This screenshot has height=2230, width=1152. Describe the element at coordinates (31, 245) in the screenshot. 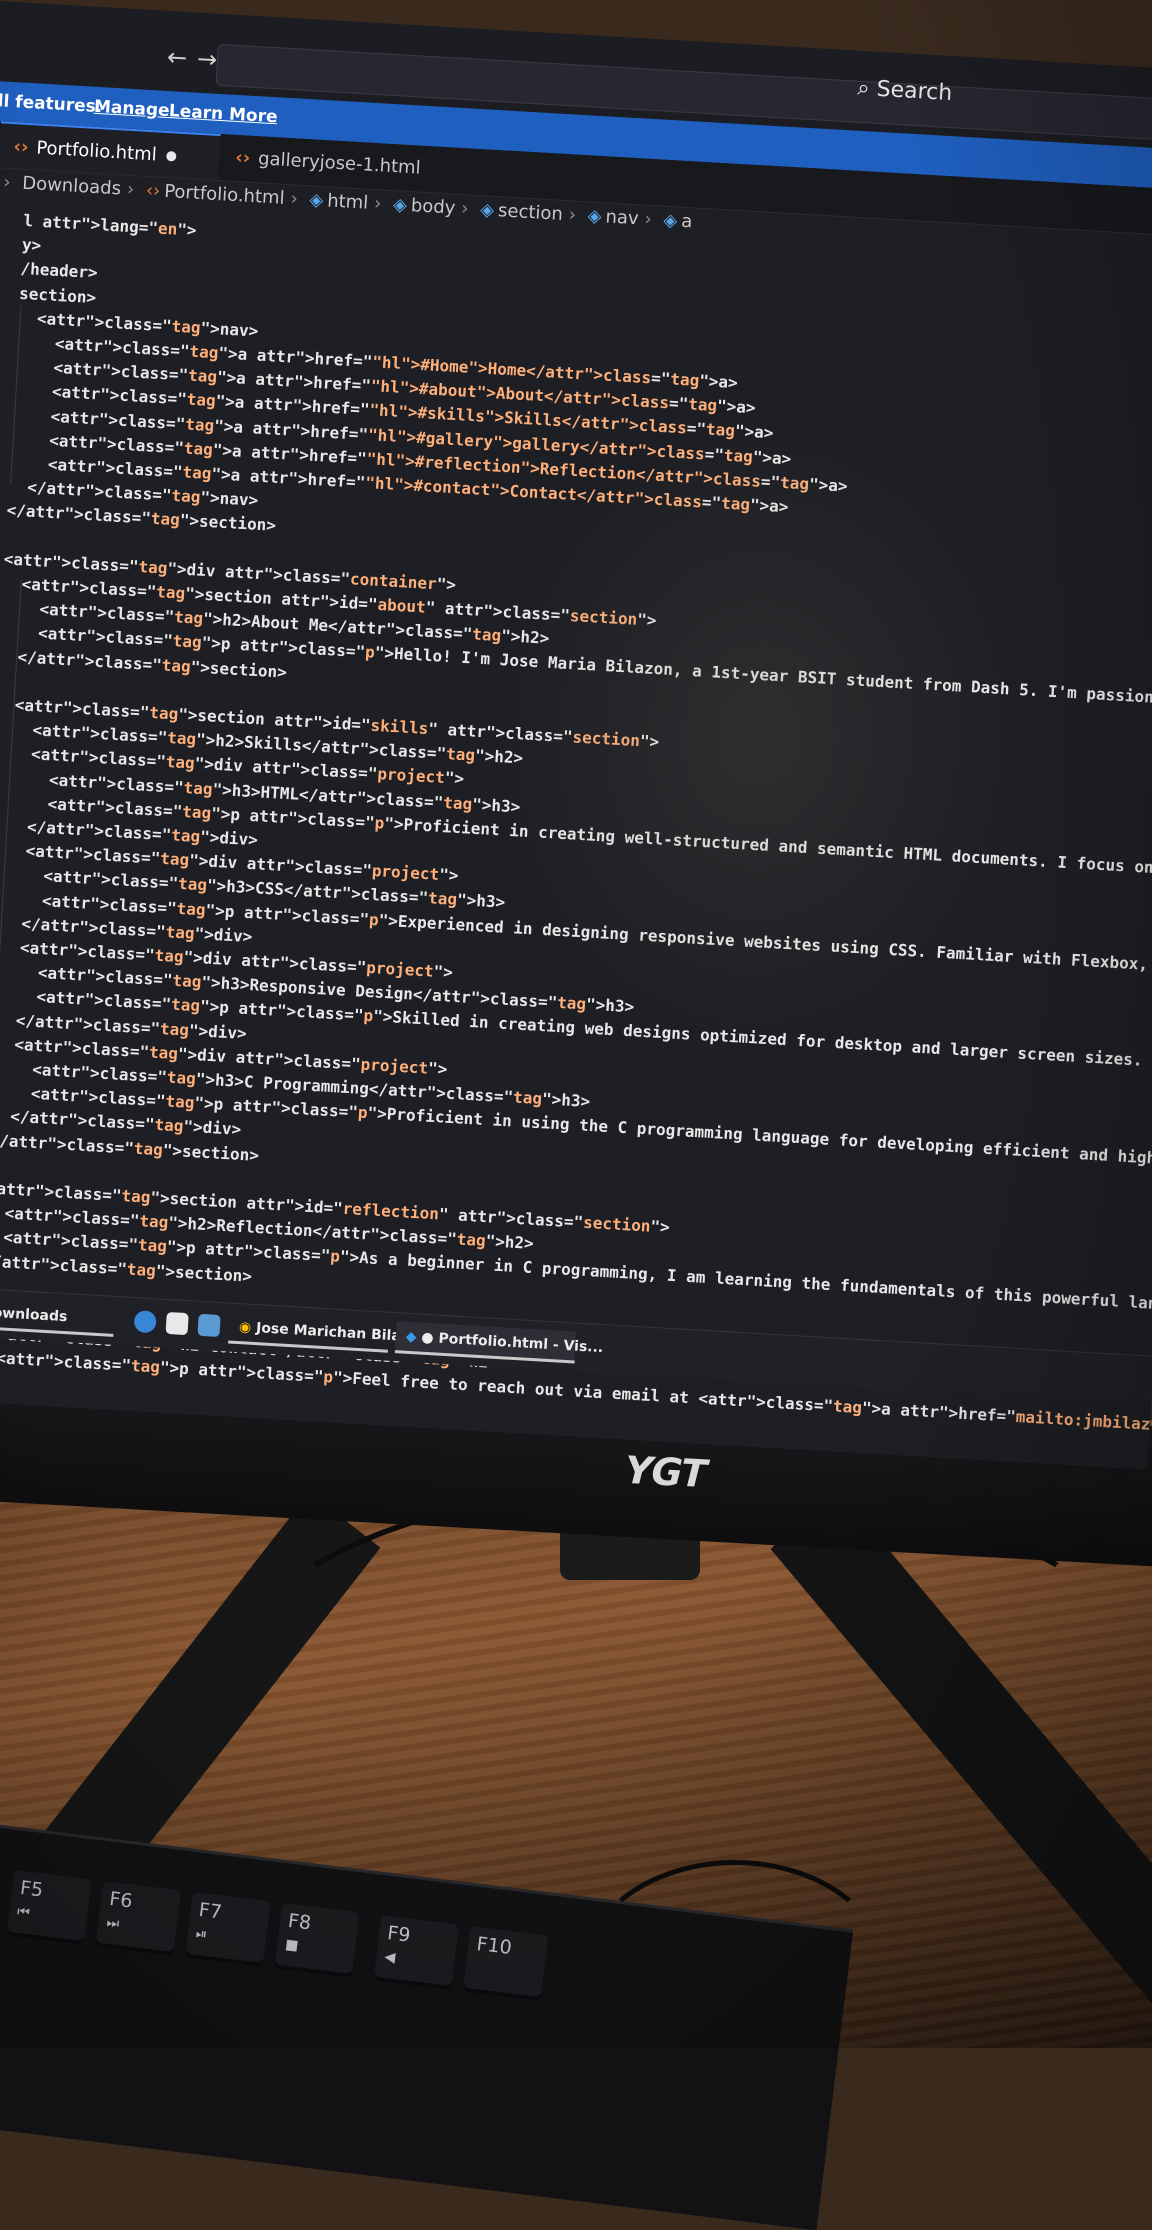

I see `code-text: y>` at that location.